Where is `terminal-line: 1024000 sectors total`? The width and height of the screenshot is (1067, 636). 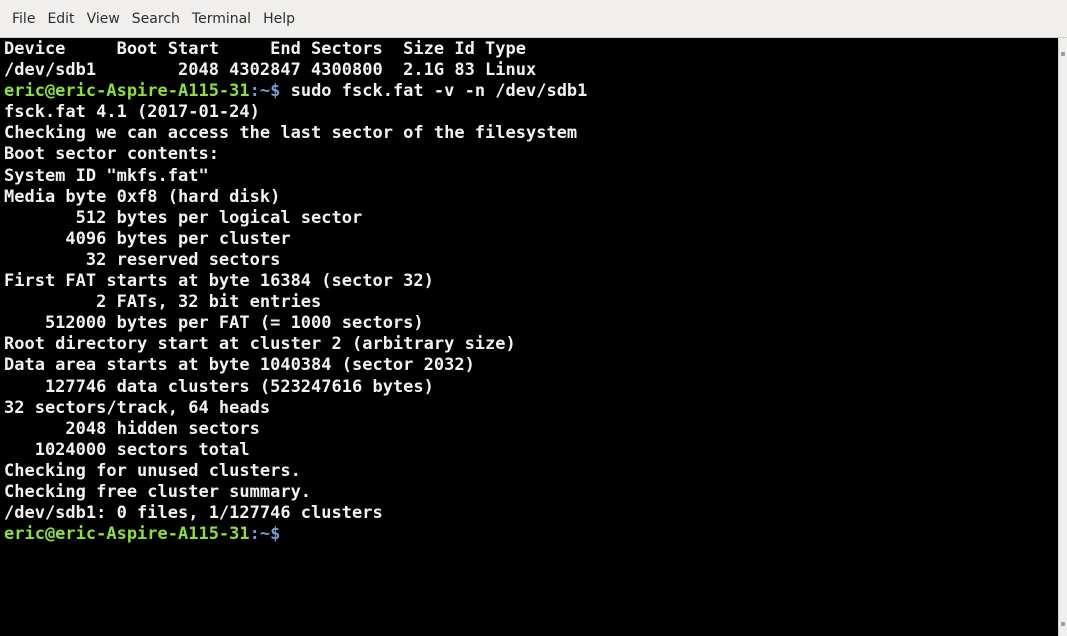
terminal-line: 1024000 sectors total is located at coordinates (127, 449).